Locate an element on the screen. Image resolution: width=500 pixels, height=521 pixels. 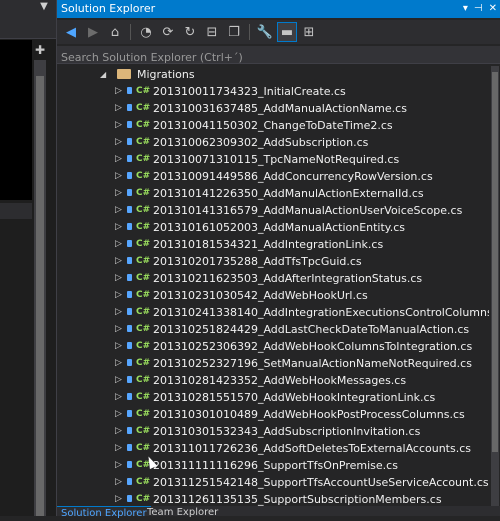
search-input is located at coordinates (278, 57).